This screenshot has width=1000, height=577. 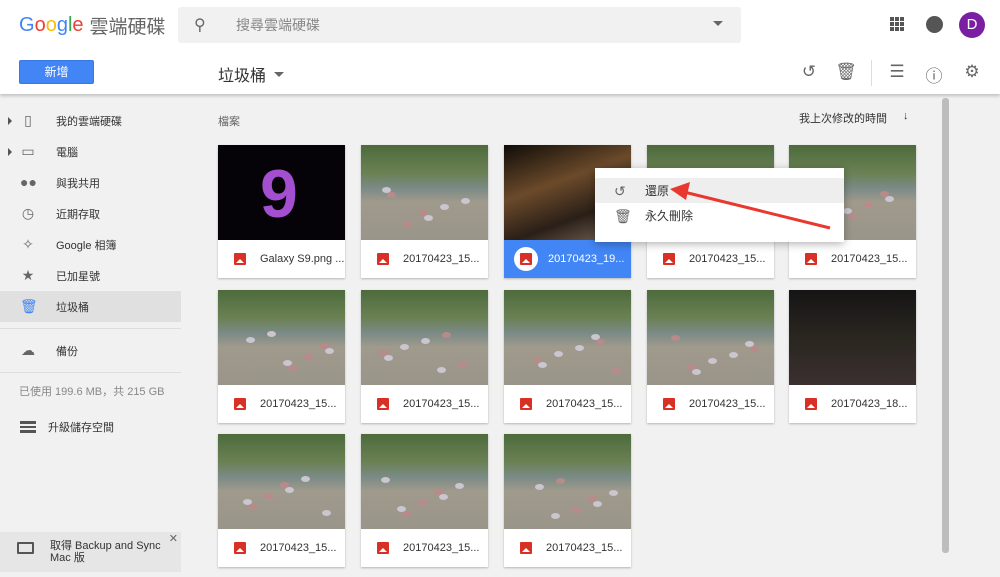 I want to click on context-menu: ↺ 還原 🗑 永久刪除, so click(x=719, y=205).